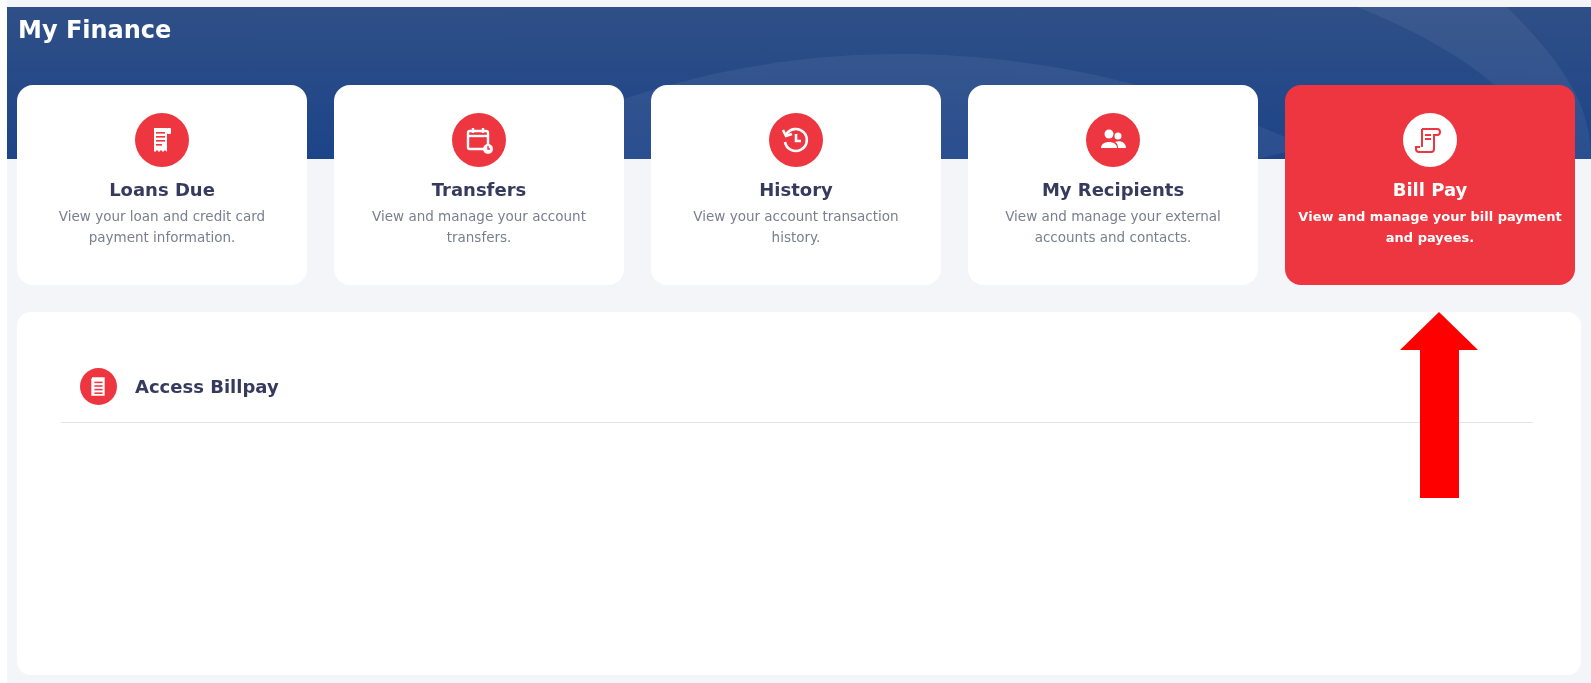  What do you see at coordinates (1113, 189) in the screenshot?
I see `card-title: My Recipients` at bounding box center [1113, 189].